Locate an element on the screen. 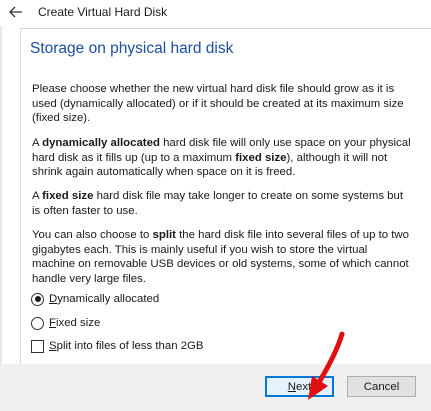 Image resolution: width=431 pixels, height=411 pixels. page-heading: Storage on physical hard disk is located at coordinates (132, 48).